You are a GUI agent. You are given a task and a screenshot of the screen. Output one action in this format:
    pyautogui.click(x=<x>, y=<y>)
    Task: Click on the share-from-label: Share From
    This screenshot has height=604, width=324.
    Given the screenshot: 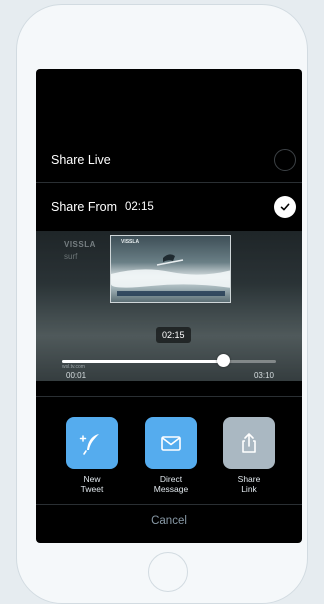 What is the action you would take?
    pyautogui.click(x=84, y=207)
    